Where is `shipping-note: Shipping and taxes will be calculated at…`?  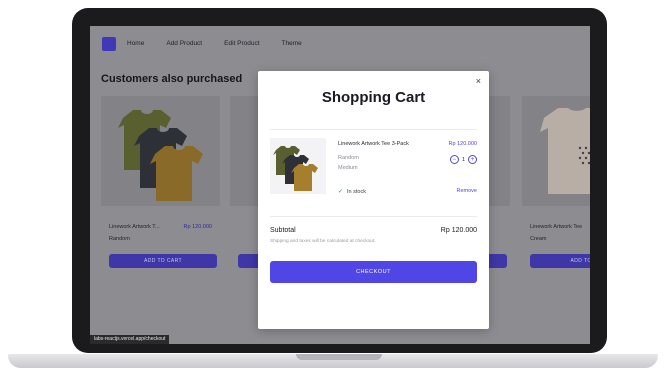 shipping-note: Shipping and taxes will be calculated at… is located at coordinates (323, 241).